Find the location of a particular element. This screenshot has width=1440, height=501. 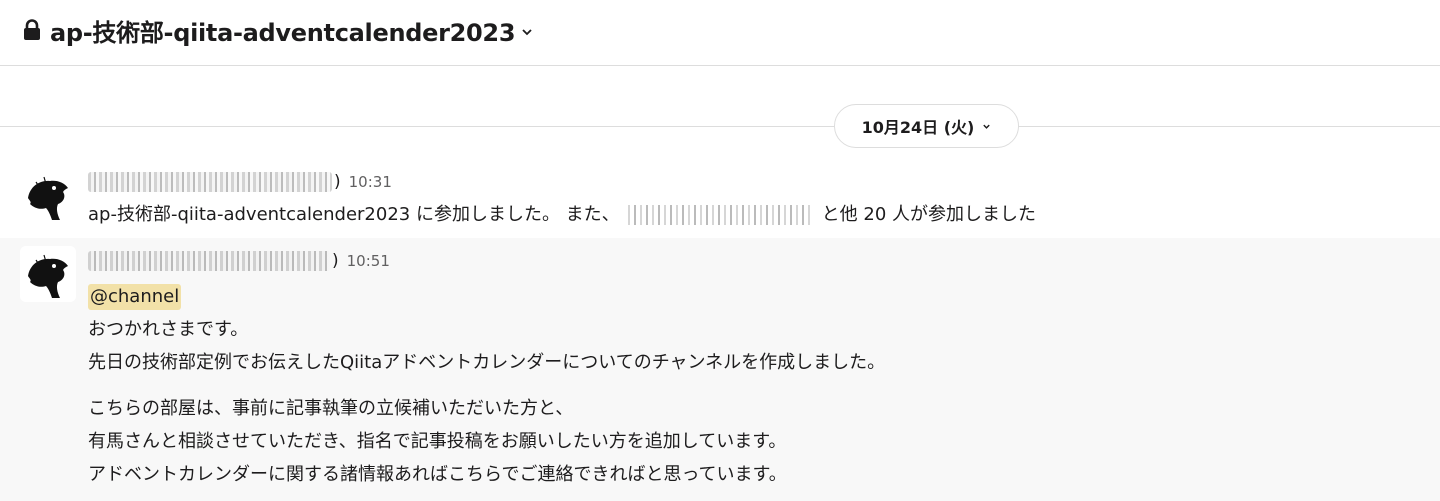

message-timestamp: 10:31 is located at coordinates (370, 182).